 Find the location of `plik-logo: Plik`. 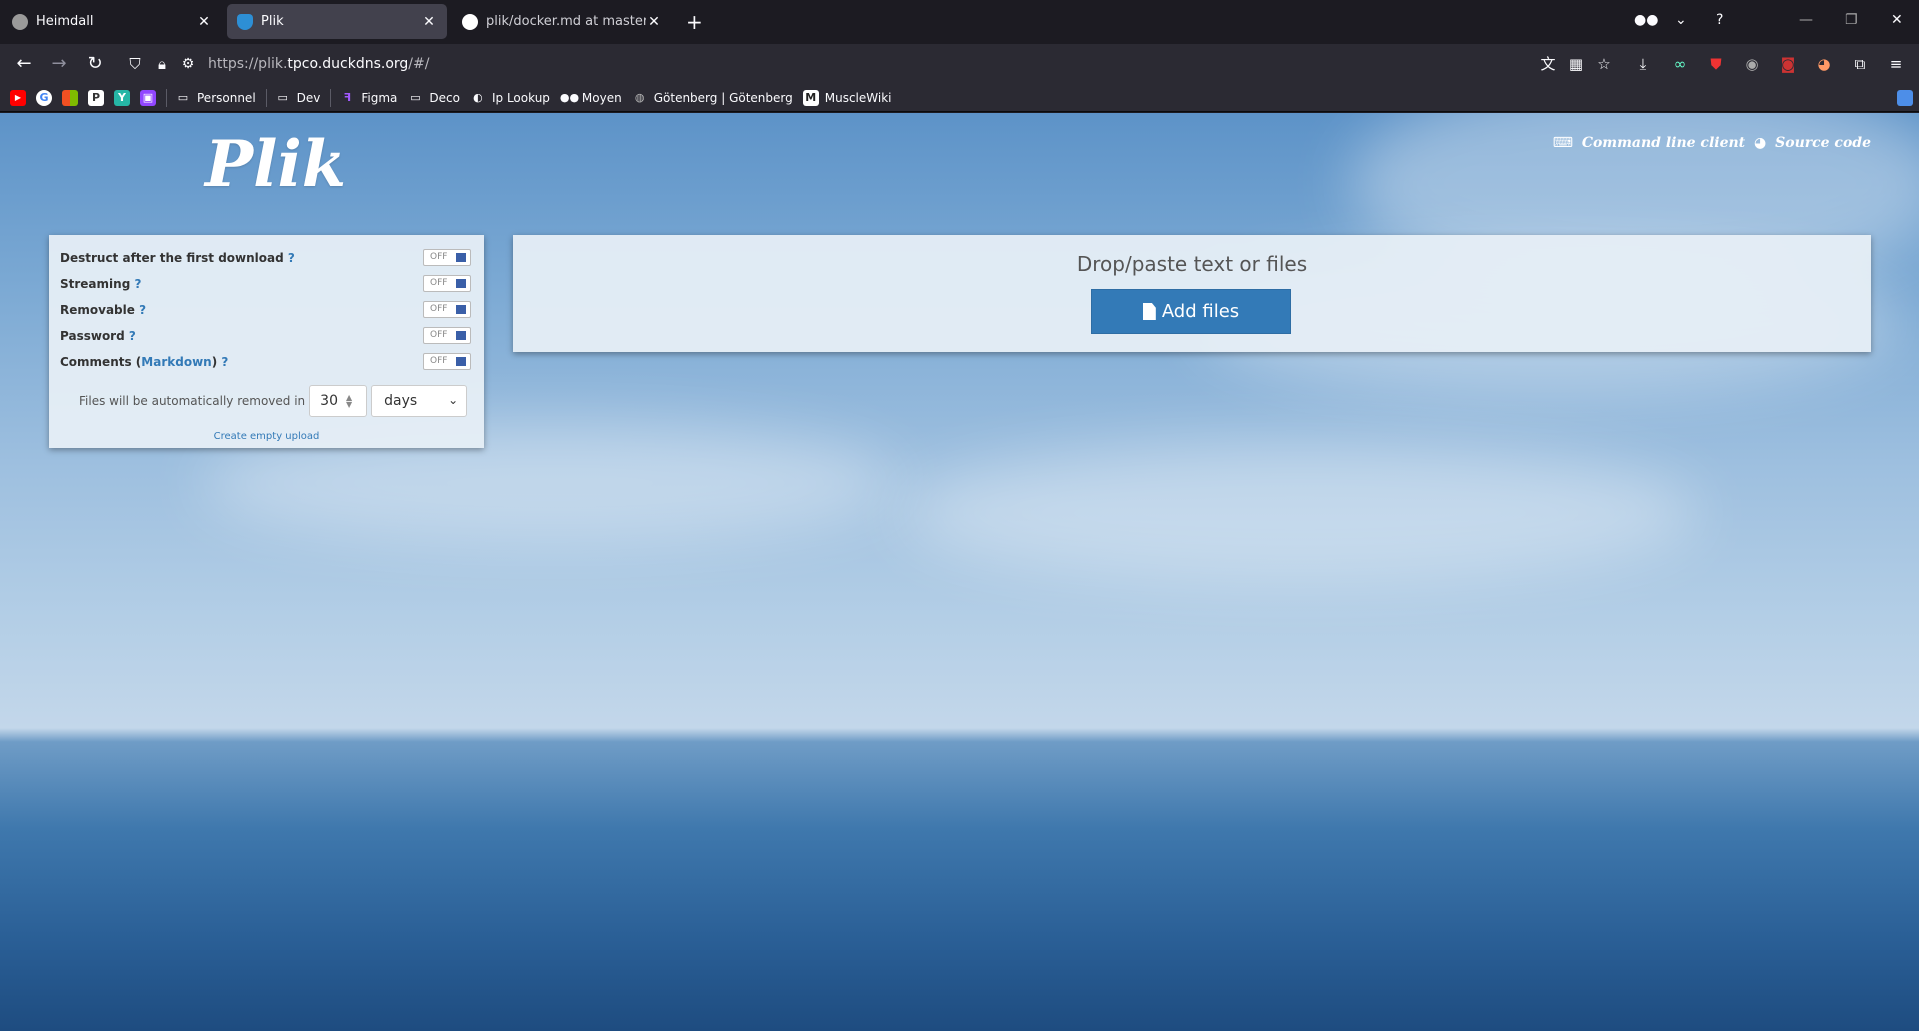

plik-logo: Plik is located at coordinates (275, 164).